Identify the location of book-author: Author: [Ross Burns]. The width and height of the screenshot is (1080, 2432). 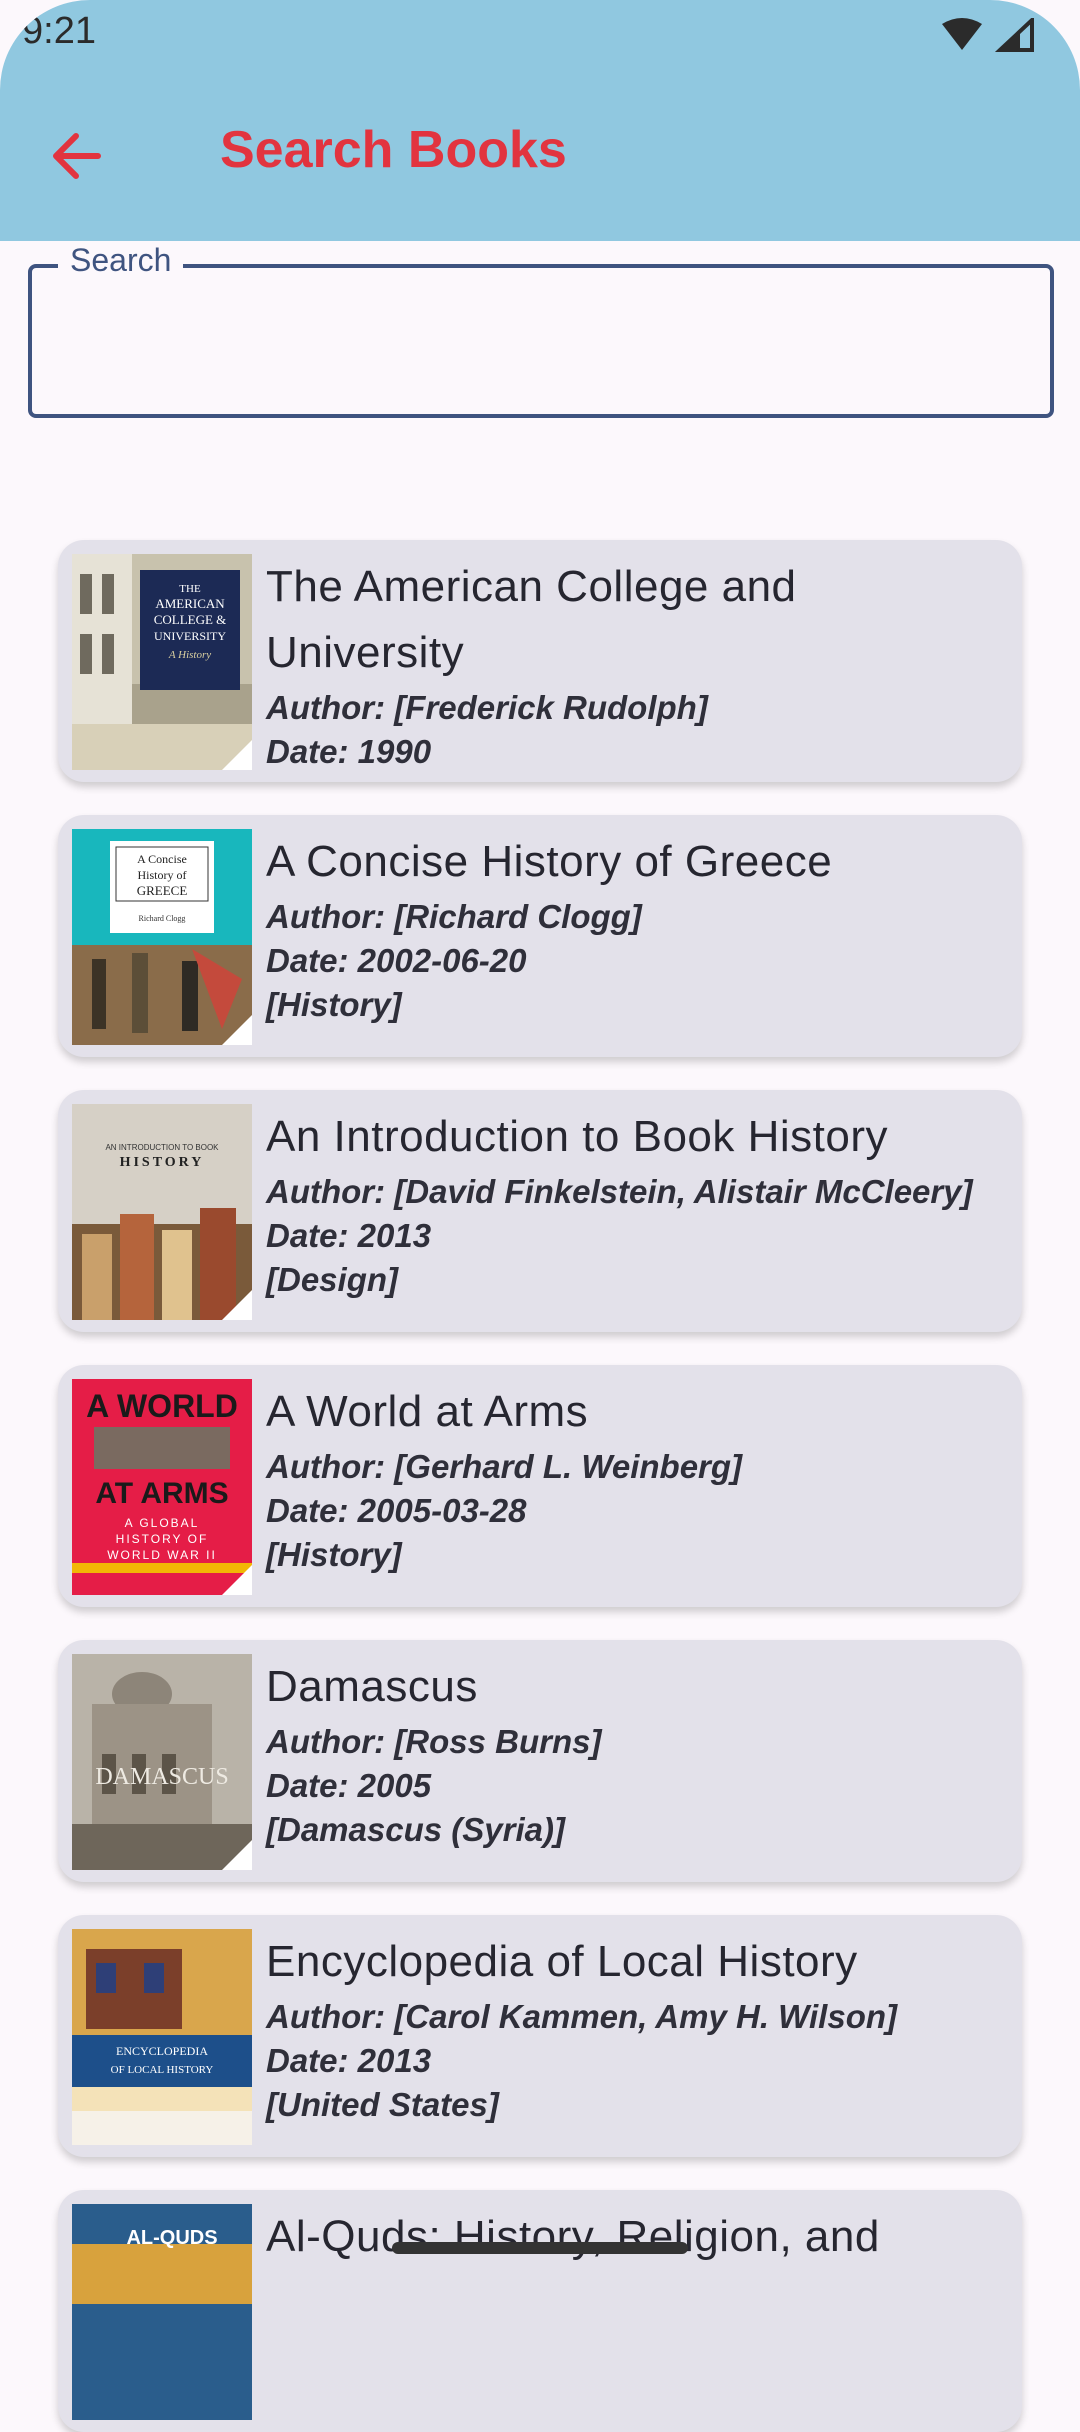
(434, 1741).